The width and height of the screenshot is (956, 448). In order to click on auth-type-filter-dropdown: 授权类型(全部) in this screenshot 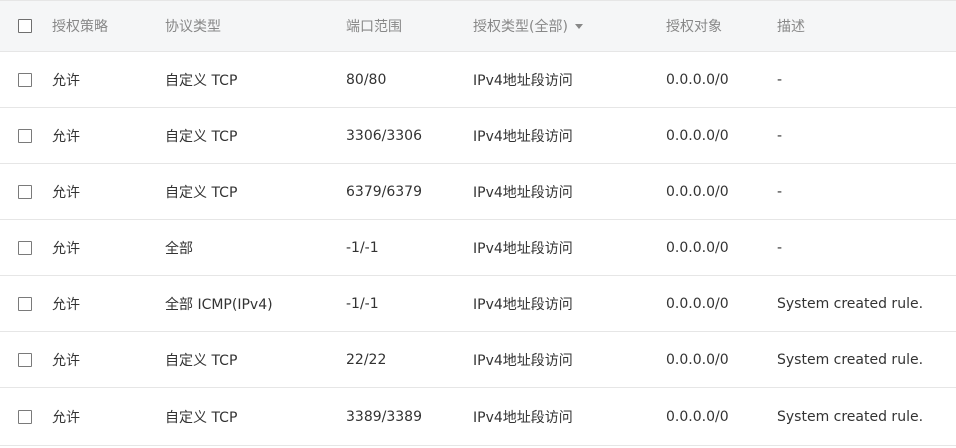, I will do `click(528, 26)`.